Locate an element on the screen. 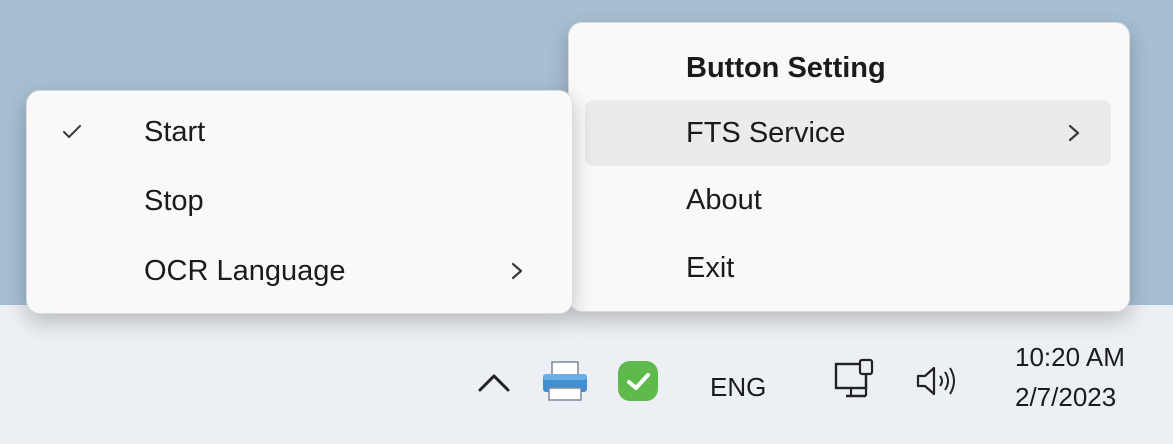 The width and height of the screenshot is (1173, 444). clock-time: 10:20 AM is located at coordinates (1070, 357).